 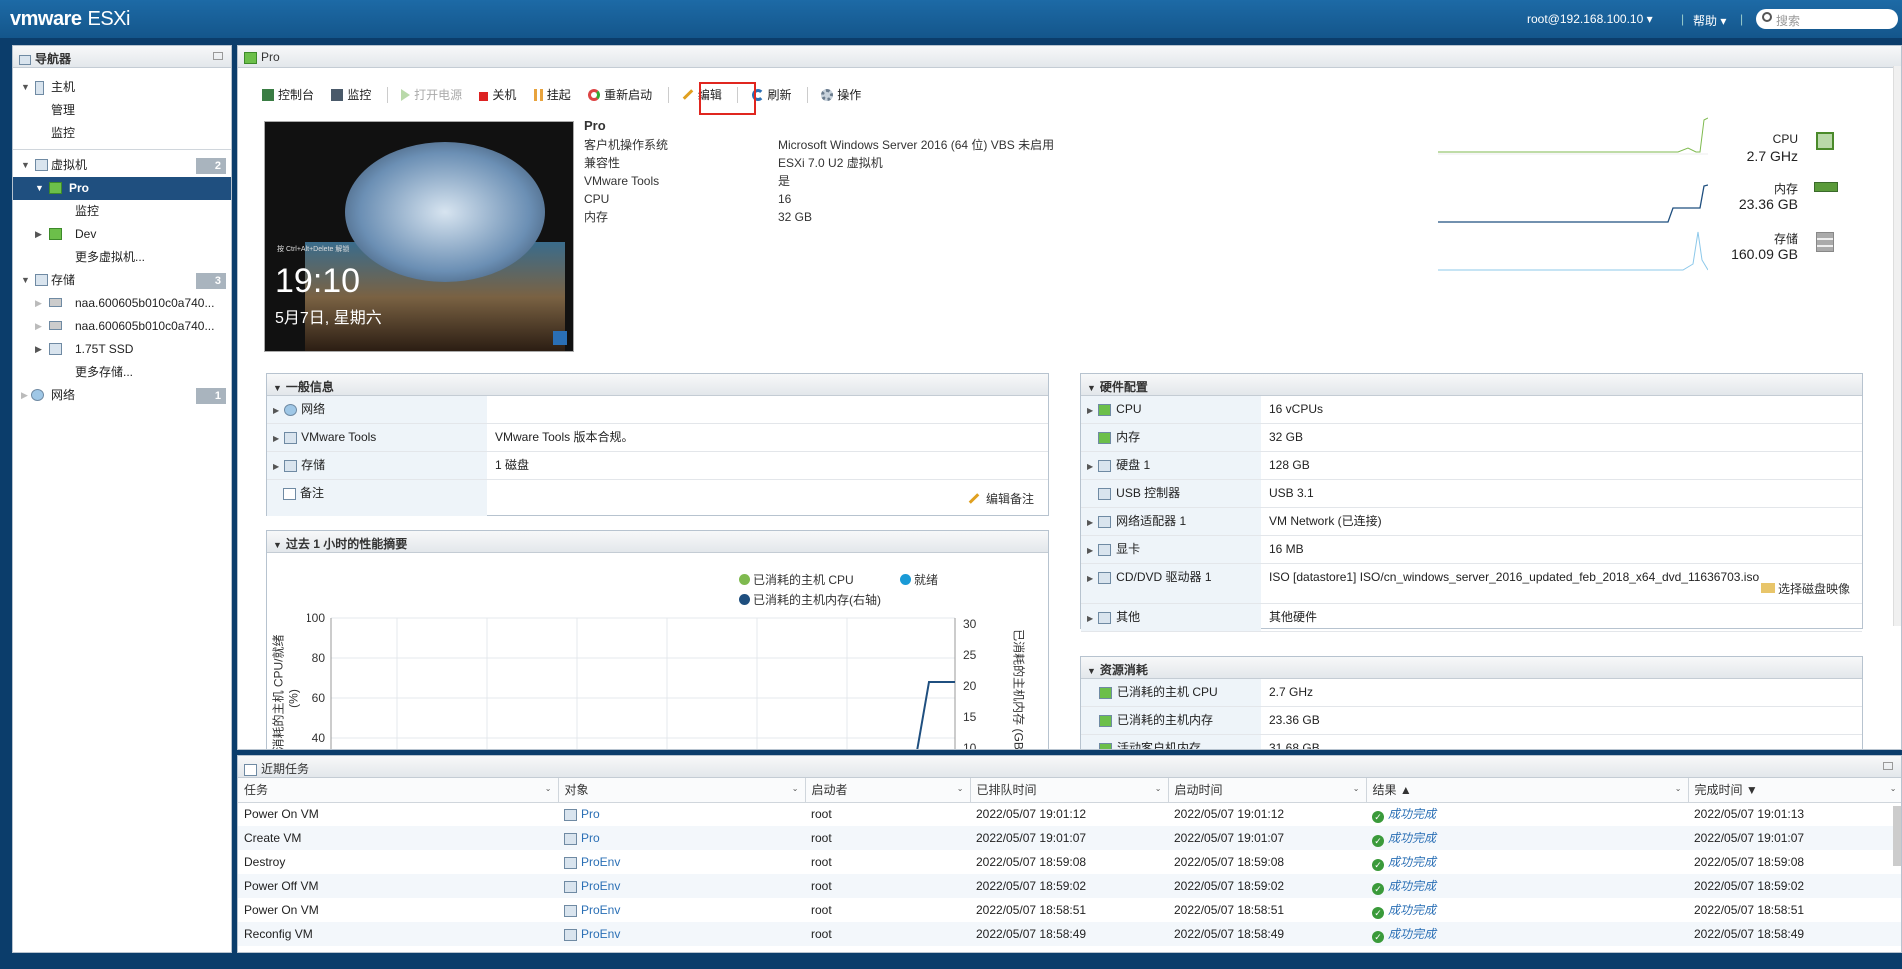 What do you see at coordinates (657, 438) in the screenshot?
I see `general-tools-row: ▶ VMware Tools VMware Tools 版本合规。` at bounding box center [657, 438].